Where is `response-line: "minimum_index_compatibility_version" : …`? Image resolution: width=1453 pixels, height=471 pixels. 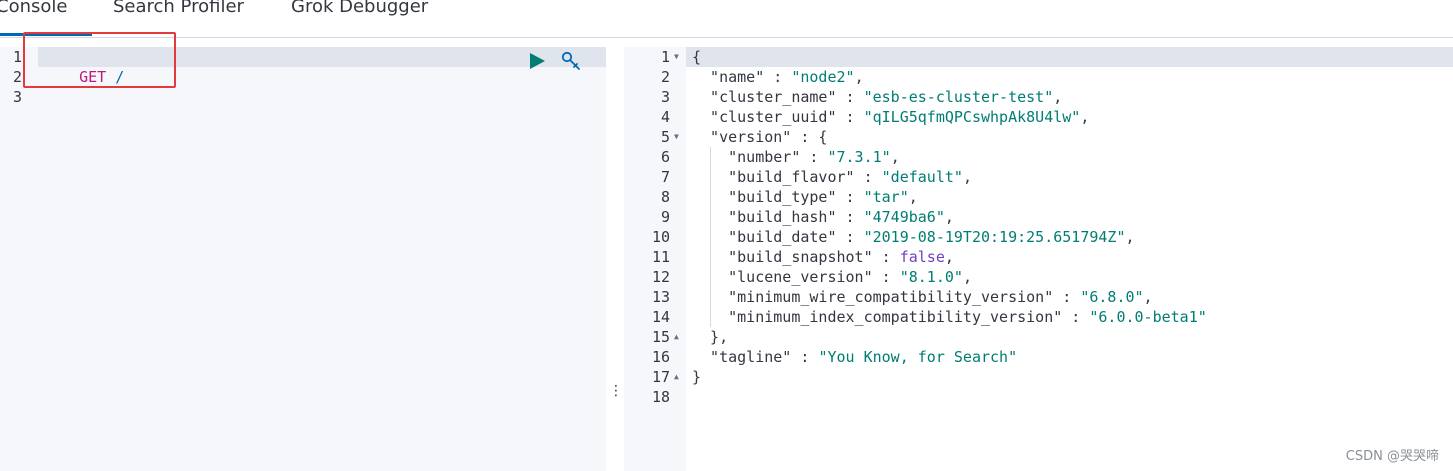
response-line: "minimum_index_compatibility_version" : … is located at coordinates (949, 317).